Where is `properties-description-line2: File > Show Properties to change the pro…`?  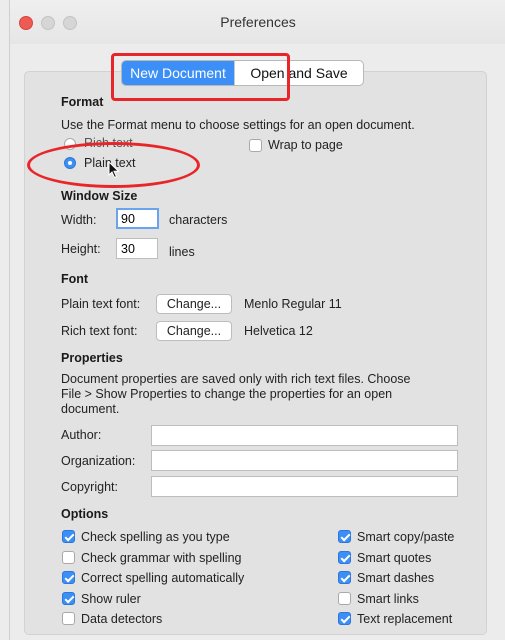 properties-description-line2: File > Show Properties to change the pro… is located at coordinates (227, 394).